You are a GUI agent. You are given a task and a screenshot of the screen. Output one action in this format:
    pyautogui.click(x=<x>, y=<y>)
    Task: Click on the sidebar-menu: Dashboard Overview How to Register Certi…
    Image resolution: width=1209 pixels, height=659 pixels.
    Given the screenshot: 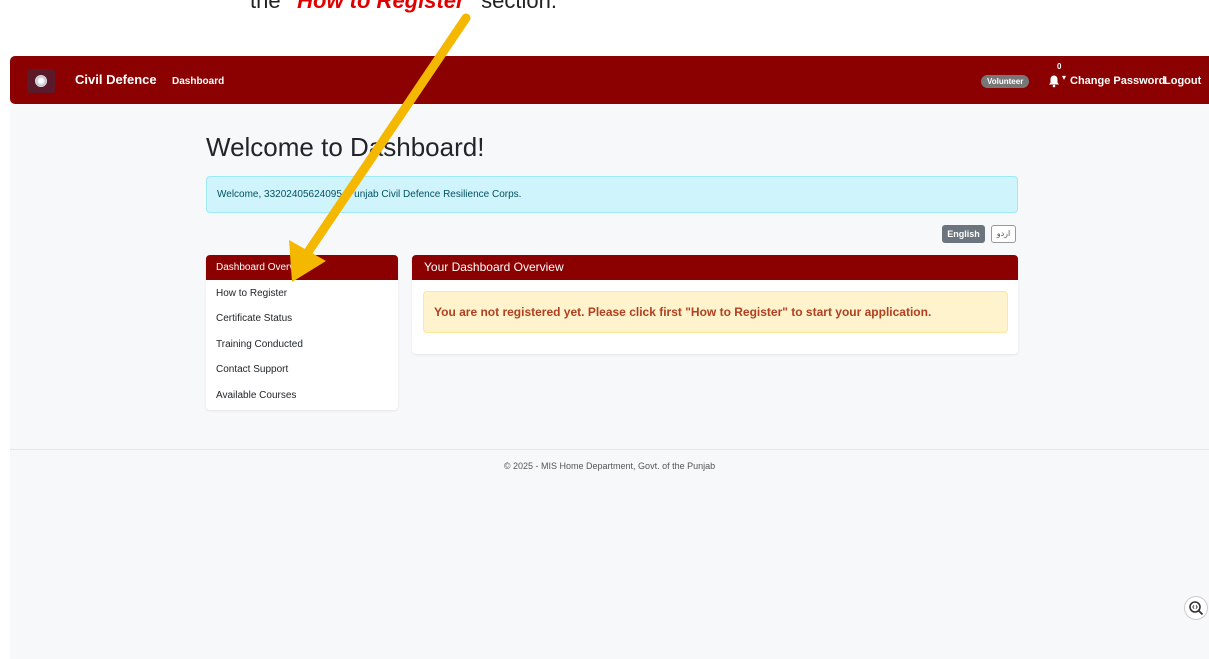 What is the action you would take?
    pyautogui.click(x=302, y=332)
    